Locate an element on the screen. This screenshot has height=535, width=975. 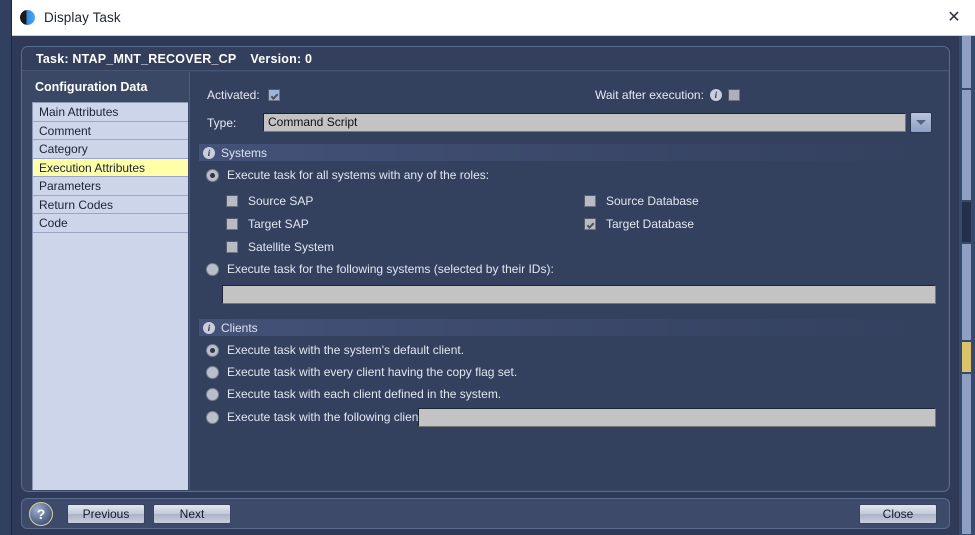
clients-following-input is located at coordinates (677, 417).